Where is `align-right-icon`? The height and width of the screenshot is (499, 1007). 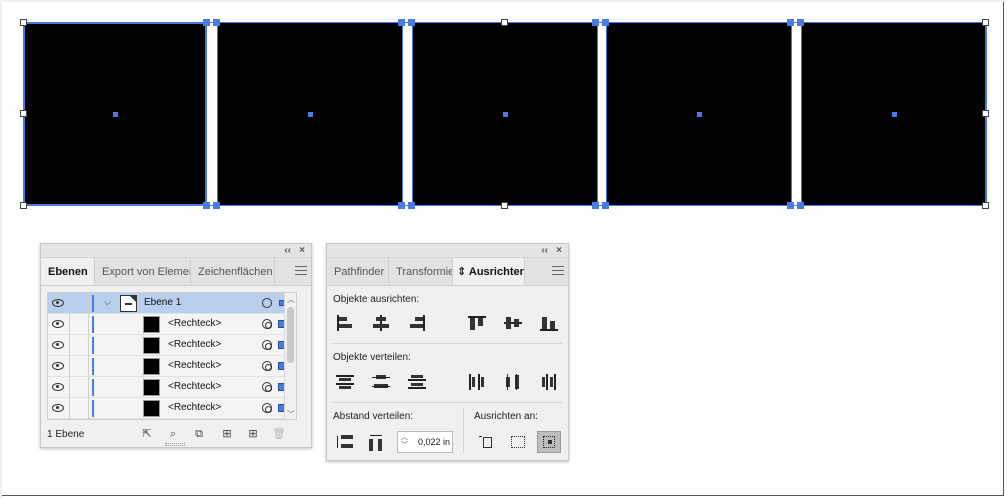 align-right-icon is located at coordinates (417, 323).